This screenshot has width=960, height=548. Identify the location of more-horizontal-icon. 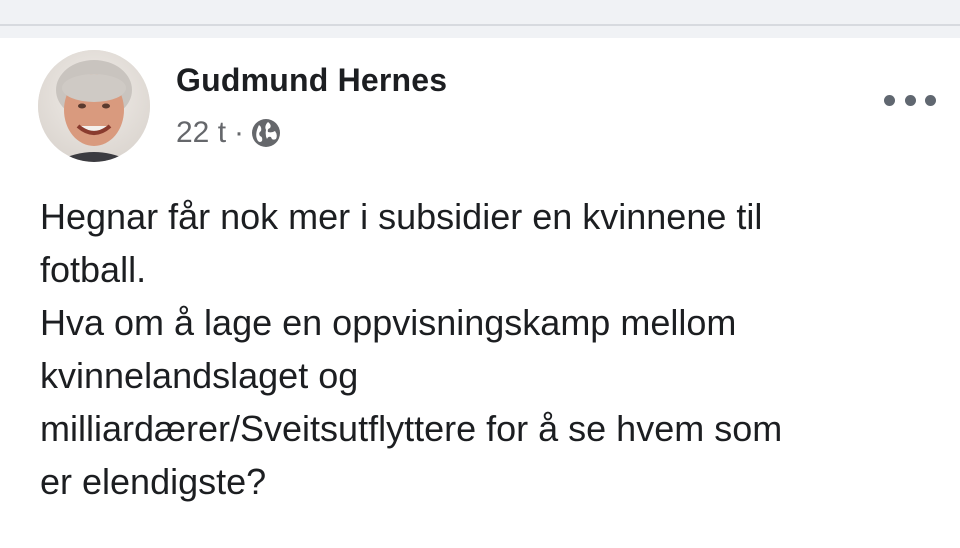
(889, 100).